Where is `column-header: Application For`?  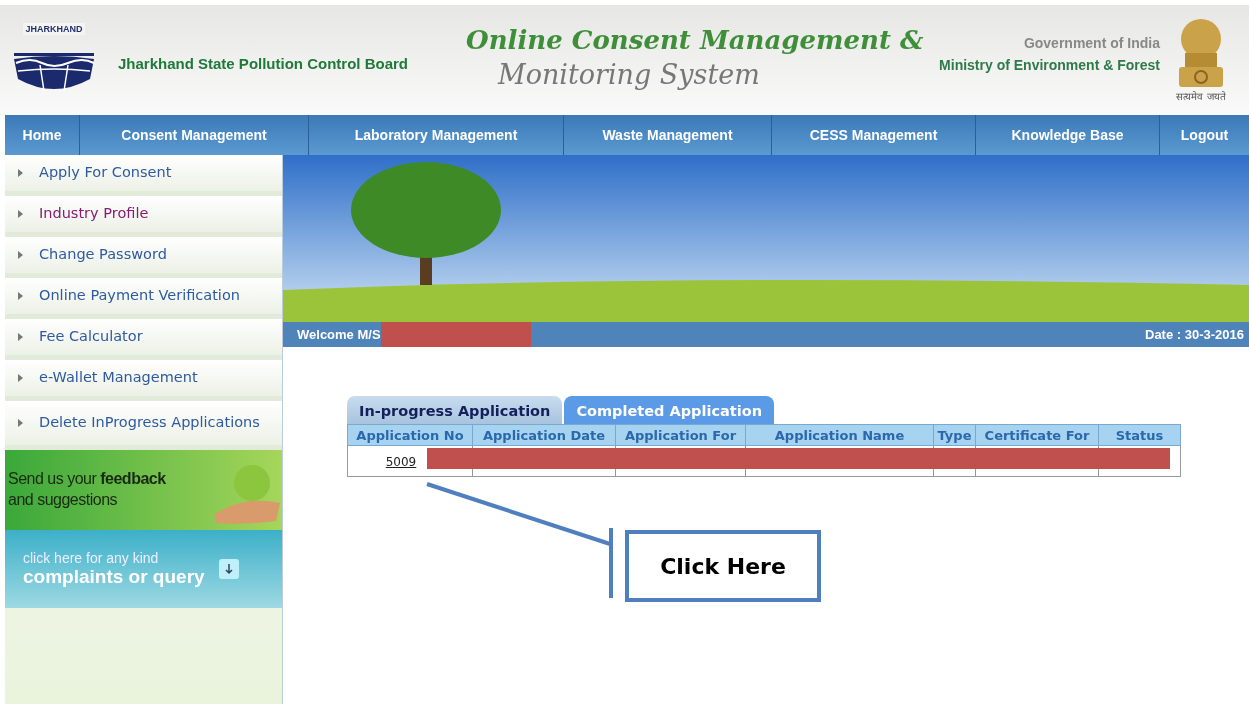
column-header: Application For is located at coordinates (680, 435).